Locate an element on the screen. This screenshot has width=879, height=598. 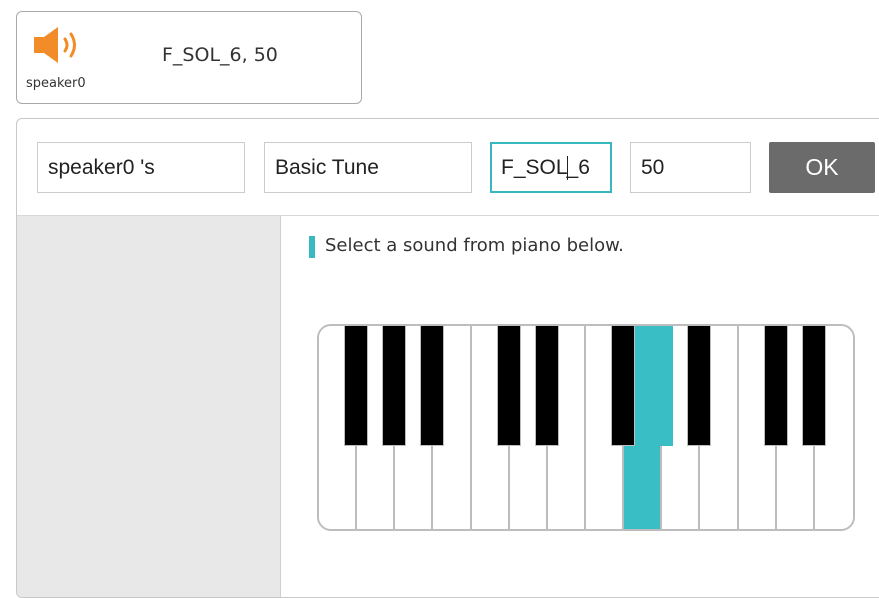
speaker-value-label: F_SOL_6, 50 is located at coordinates (220, 55).